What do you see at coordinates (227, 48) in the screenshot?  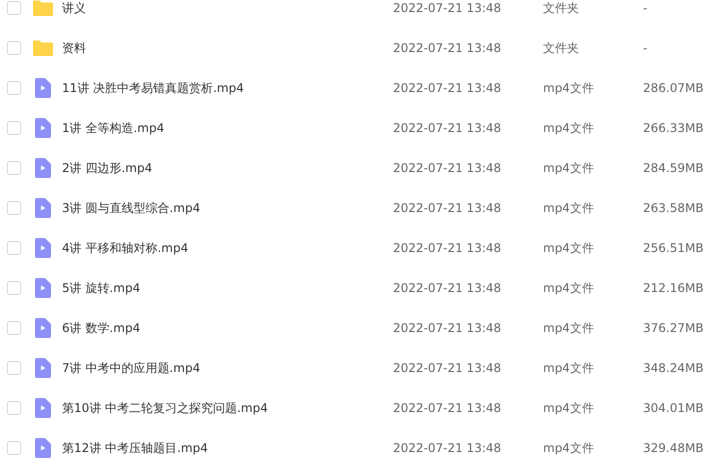 I see `file-name: 资料` at bounding box center [227, 48].